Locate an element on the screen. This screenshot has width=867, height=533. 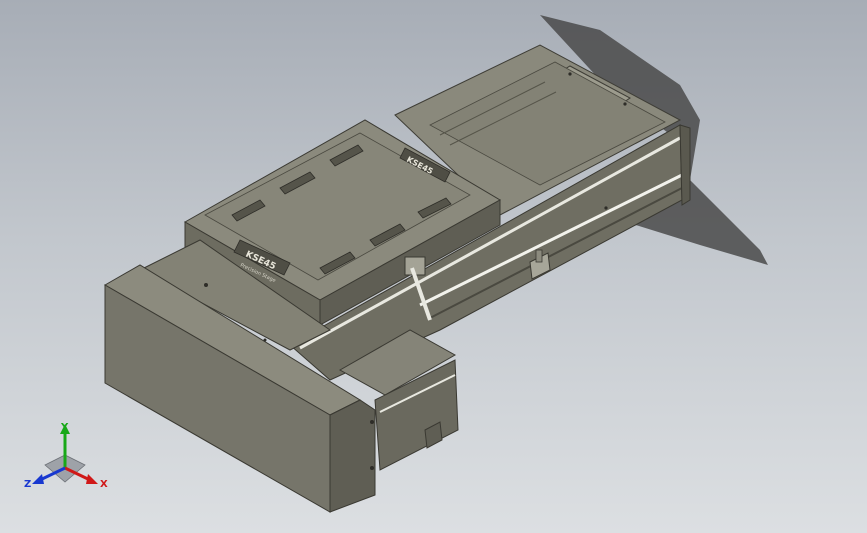
x-axis-label: X is located at coordinates (104, 484).